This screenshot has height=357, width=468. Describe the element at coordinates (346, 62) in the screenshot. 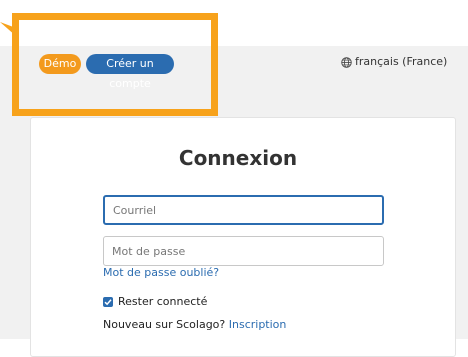

I see `globe-icon` at that location.